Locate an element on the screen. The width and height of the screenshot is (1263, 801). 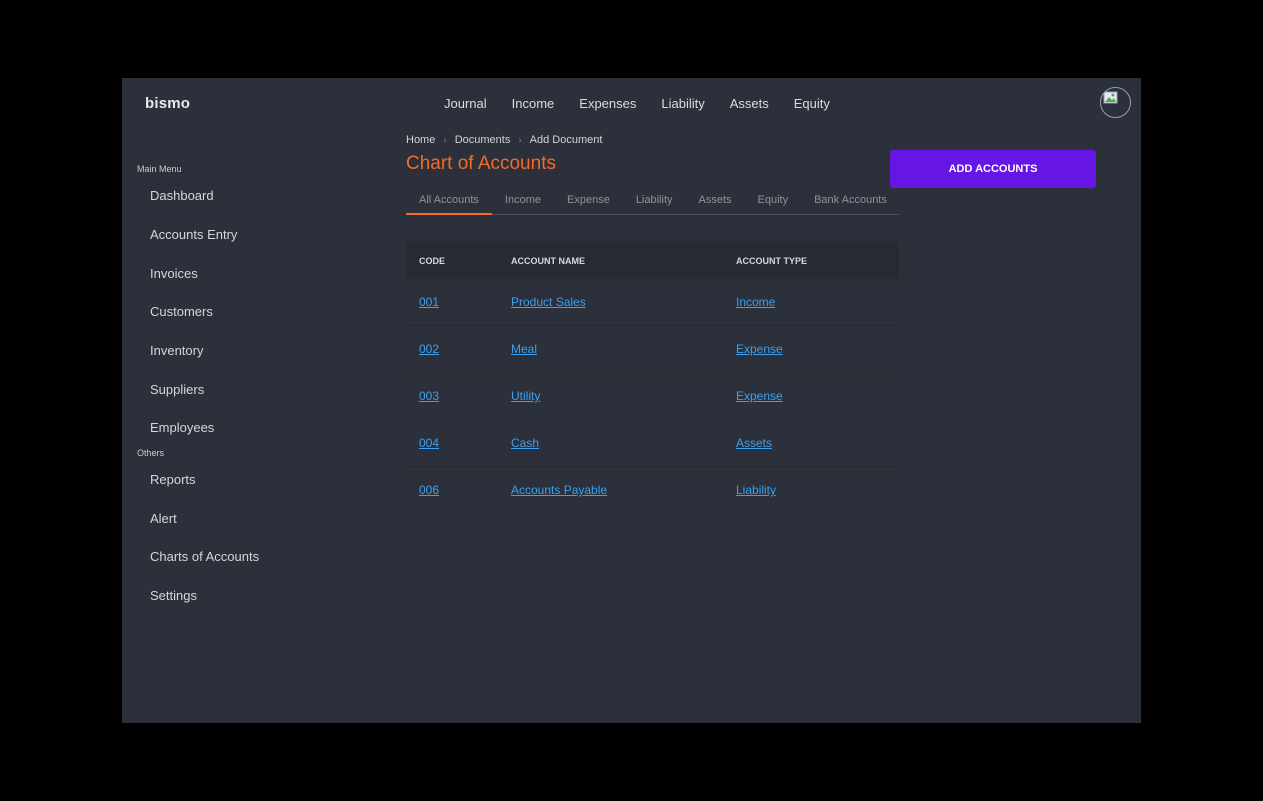
table-row: 004 Cash Assets is located at coordinates (652, 443).